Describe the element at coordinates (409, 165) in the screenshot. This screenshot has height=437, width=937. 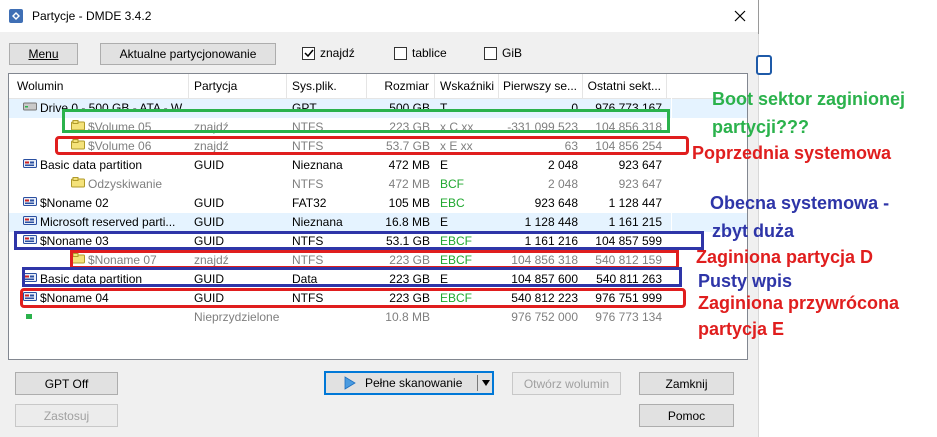
I see `size-cell: 472 MB` at that location.